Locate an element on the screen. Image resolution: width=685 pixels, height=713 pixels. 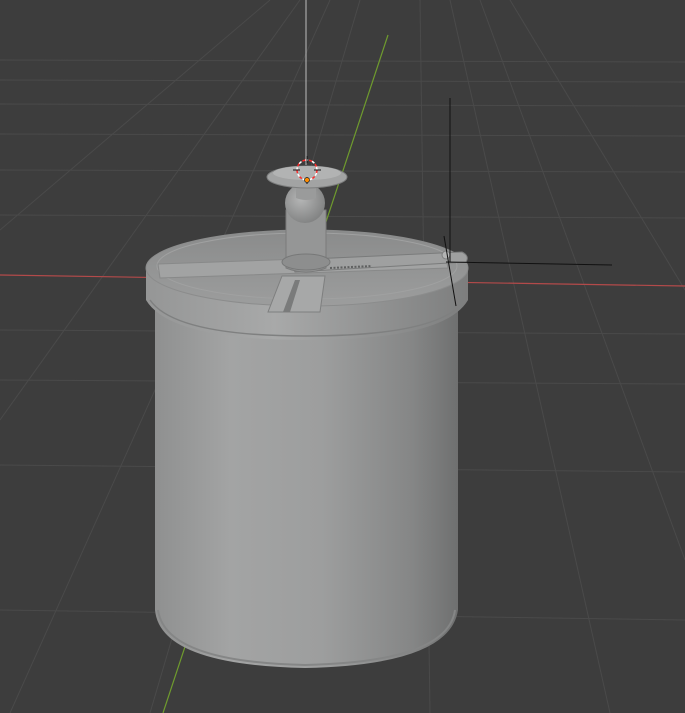
hinge-pin is located at coordinates (446, 255).